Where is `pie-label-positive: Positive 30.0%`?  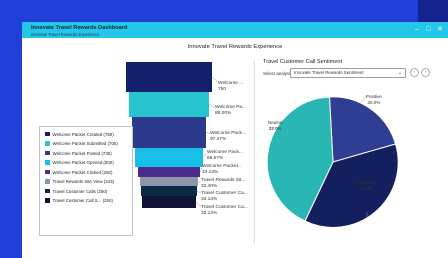
pie-label-positive: Positive 30.0% is located at coordinates (374, 99).